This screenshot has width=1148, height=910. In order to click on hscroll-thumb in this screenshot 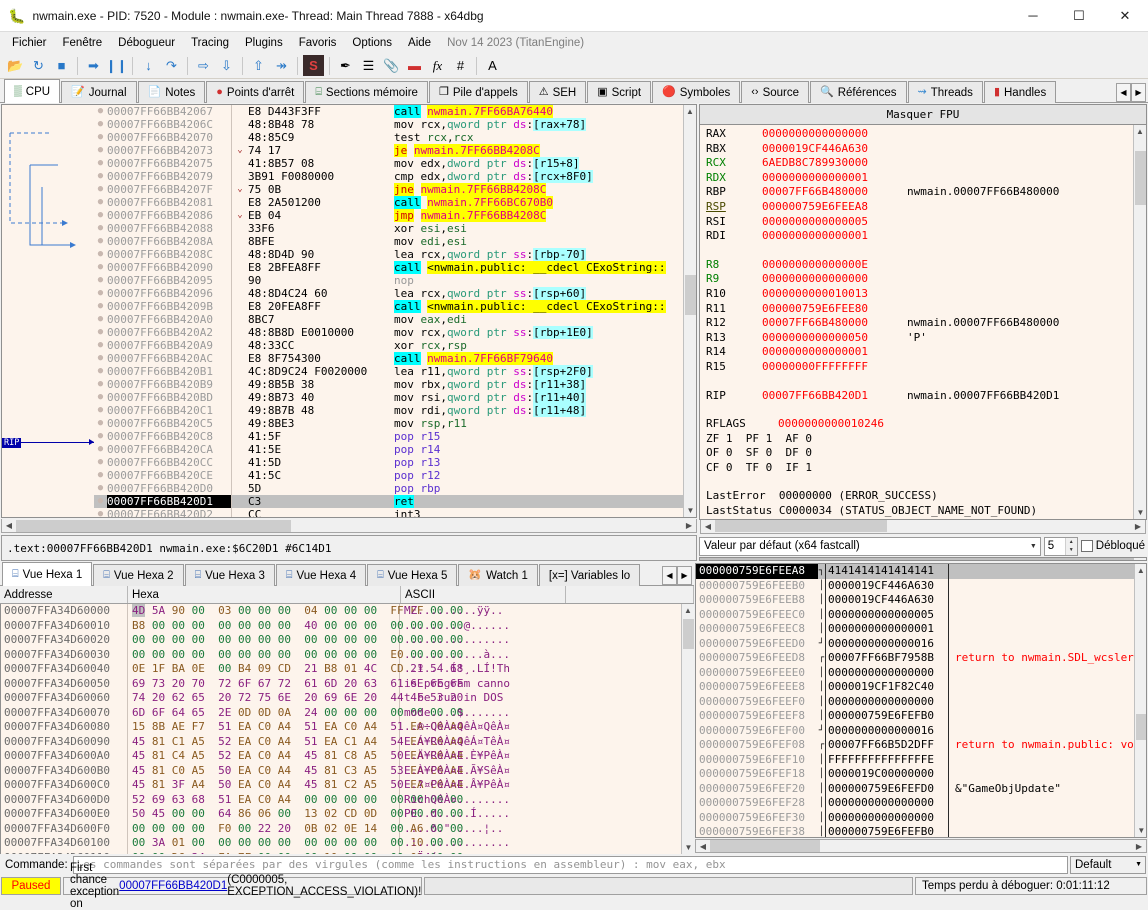, I will do `click(153, 525)`.